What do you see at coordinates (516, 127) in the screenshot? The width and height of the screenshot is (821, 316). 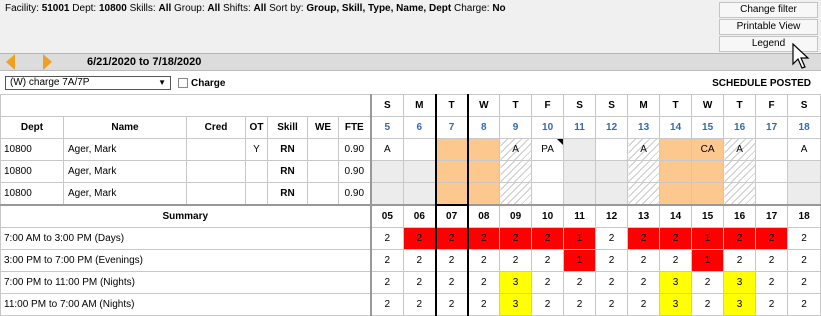 I see `day-number: 9` at bounding box center [516, 127].